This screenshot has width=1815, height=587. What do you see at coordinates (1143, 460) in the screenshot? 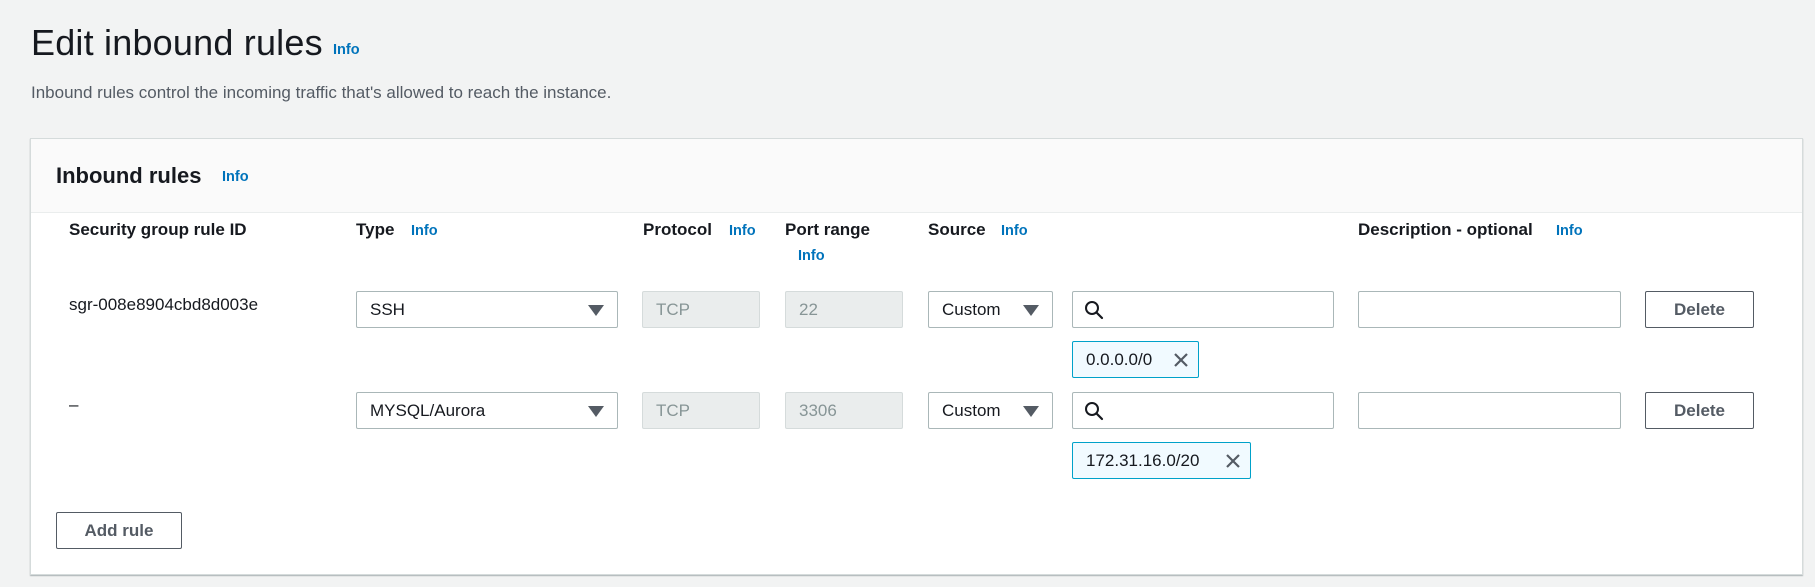
I see `source-token-label: 172.31.16.0/20` at bounding box center [1143, 460].